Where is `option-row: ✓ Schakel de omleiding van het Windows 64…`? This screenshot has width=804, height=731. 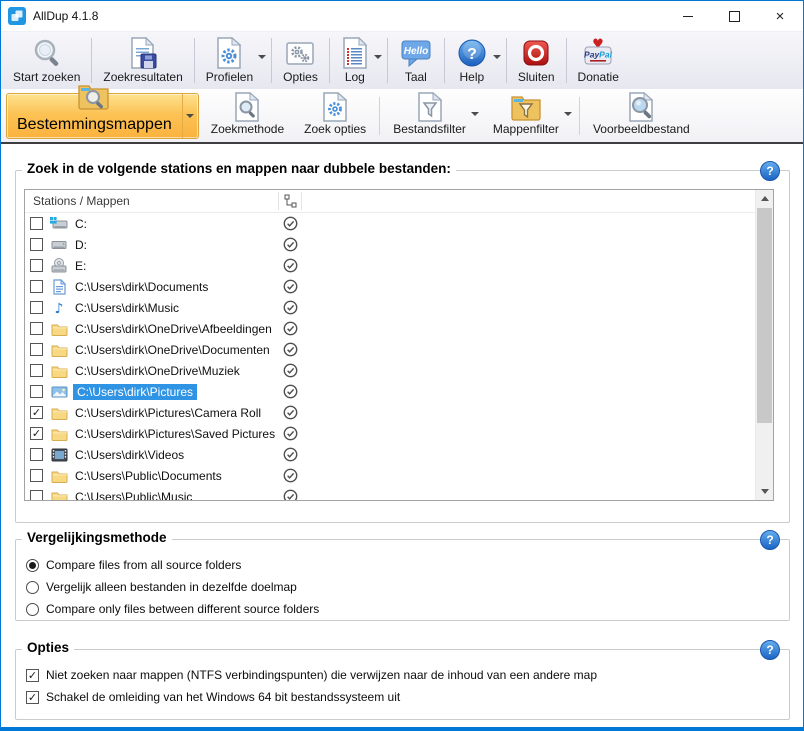
option-row: ✓ Schakel de omleiding van het Windows 64… is located at coordinates (402, 697).